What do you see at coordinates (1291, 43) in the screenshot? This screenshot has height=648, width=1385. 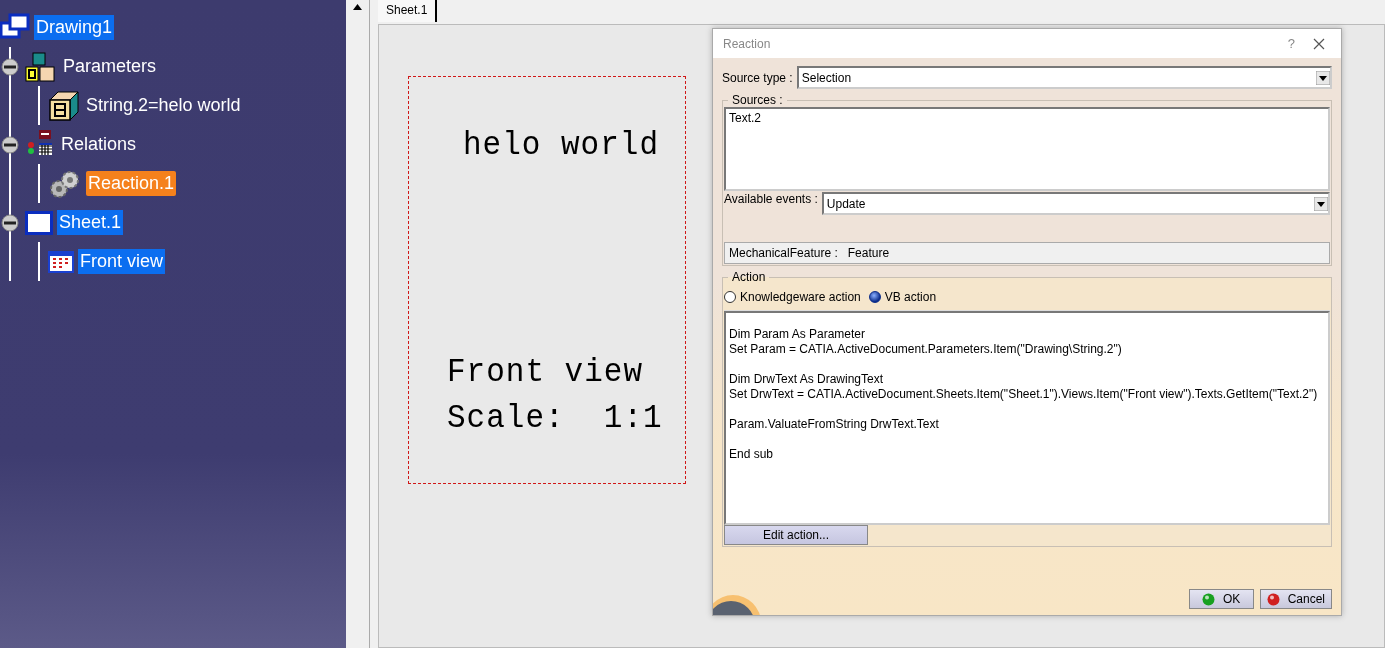 I see `help-button: ?` at bounding box center [1291, 43].